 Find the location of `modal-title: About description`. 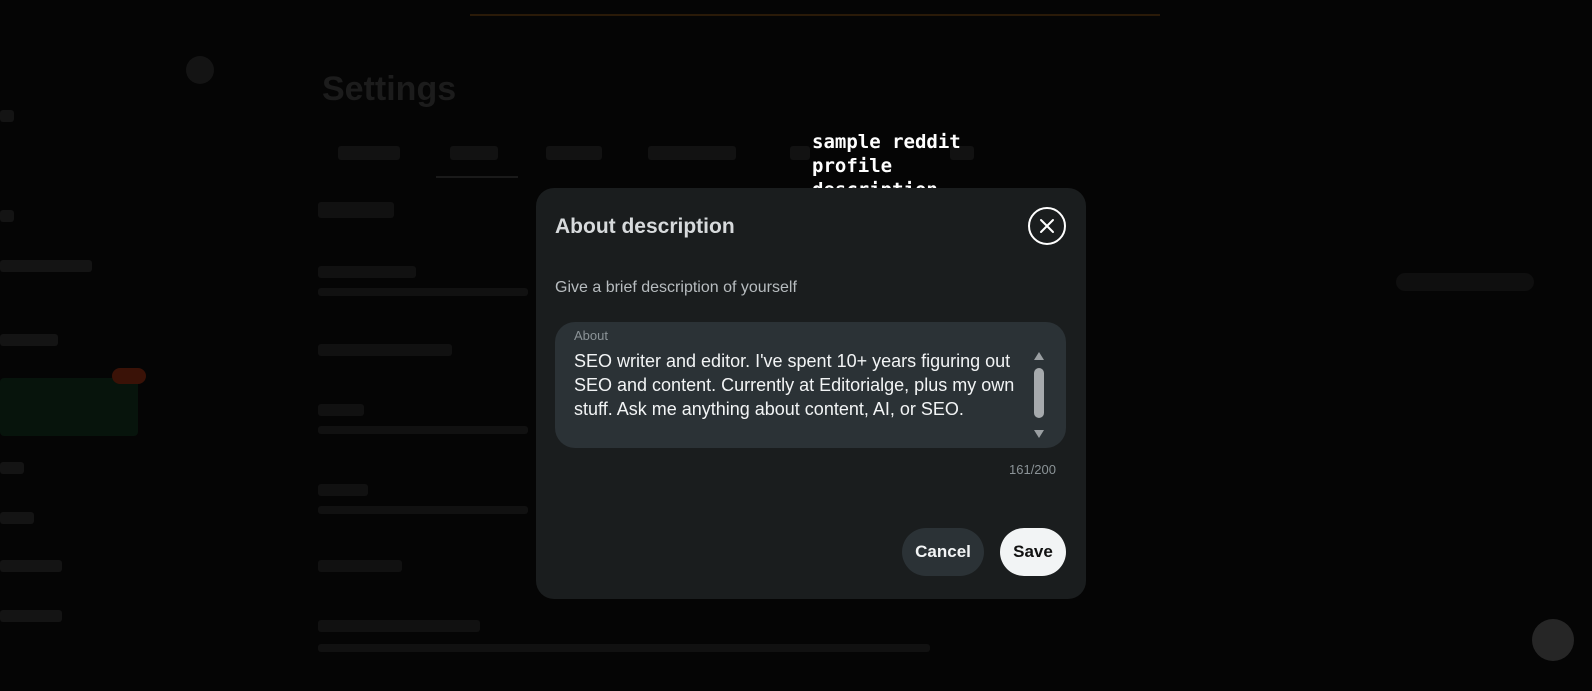

modal-title: About description is located at coordinates (645, 226).